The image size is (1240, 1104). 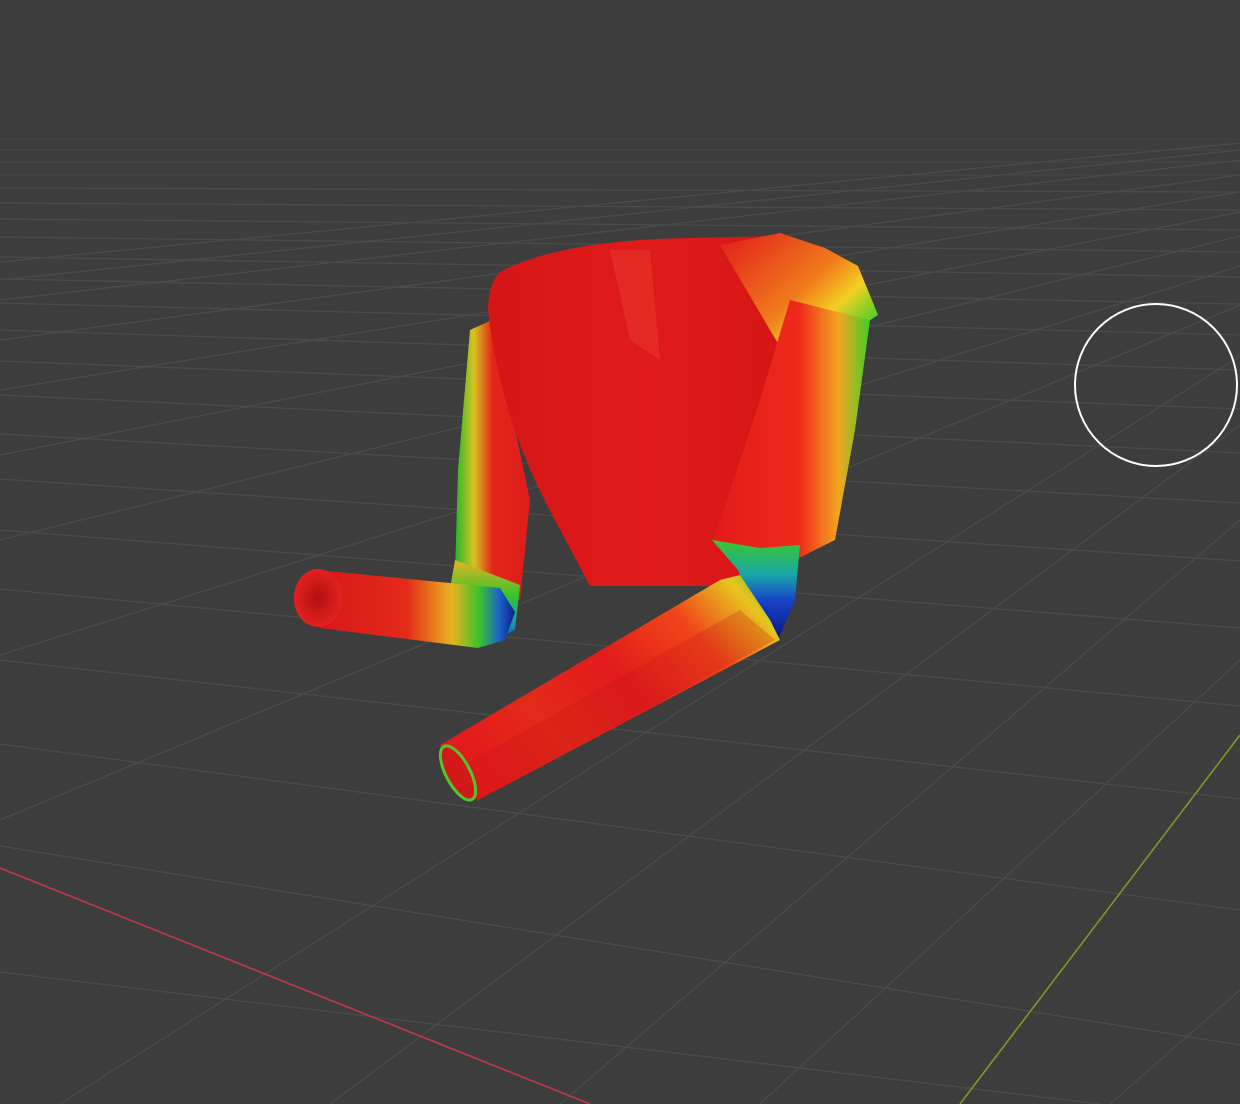 What do you see at coordinates (318, 598) in the screenshot?
I see `left-cuff-opening` at bounding box center [318, 598].